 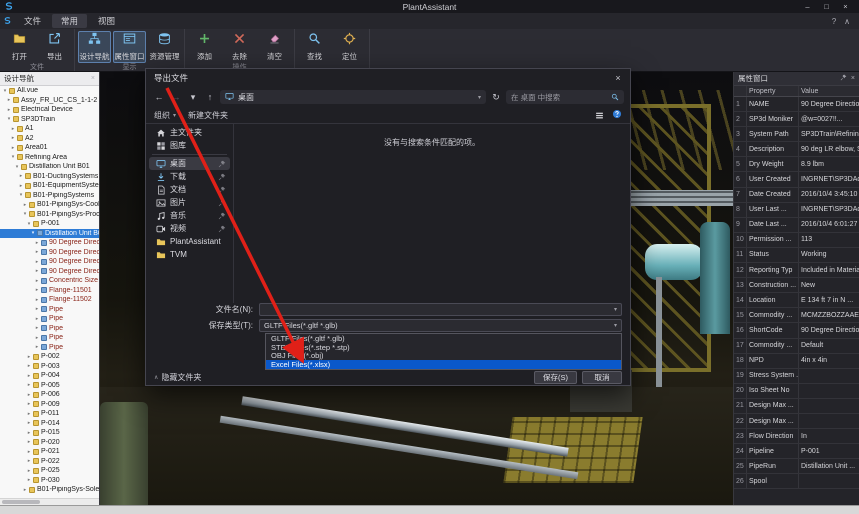 What do you see at coordinates (49, 291) in the screenshot?
I see `tree-item: ▸ Flange-11501` at bounding box center [49, 291].